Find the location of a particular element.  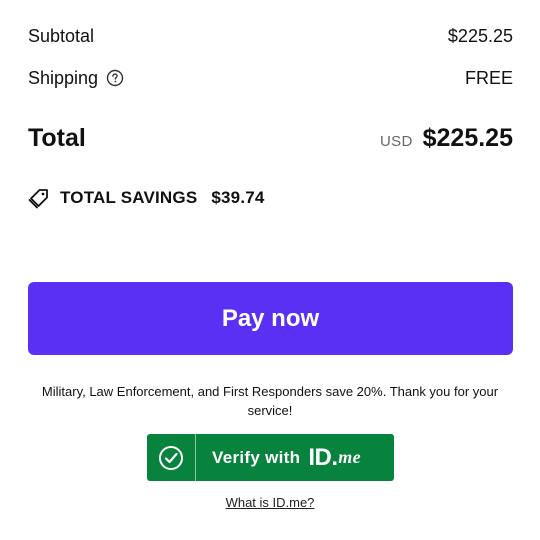

subtotal-row: Subtotal $225.25 is located at coordinates (270, 36).